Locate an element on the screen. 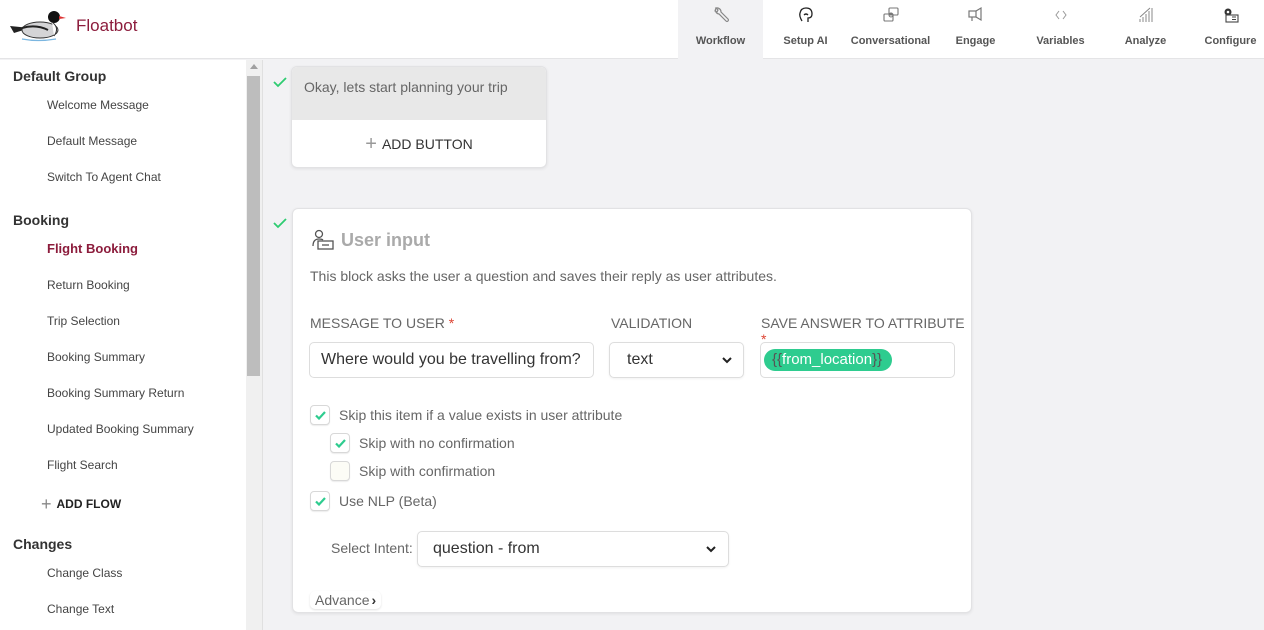 The width and height of the screenshot is (1264, 630). select-intent-label: Select Intent: is located at coordinates (372, 548).